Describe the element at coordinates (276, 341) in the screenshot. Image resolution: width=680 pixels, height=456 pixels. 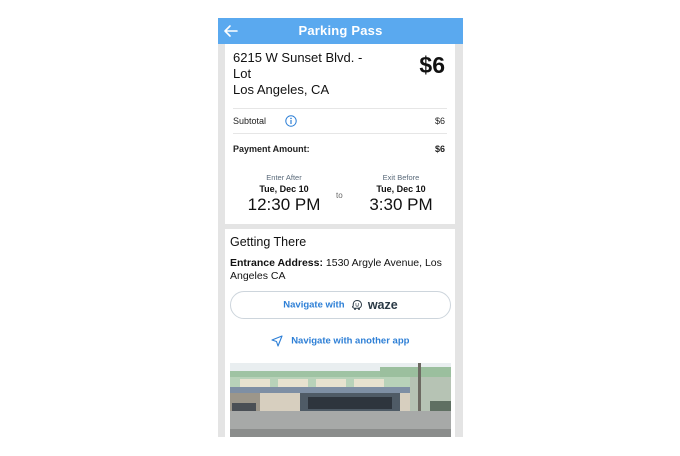
I see `navigation-arrow-icon` at that location.